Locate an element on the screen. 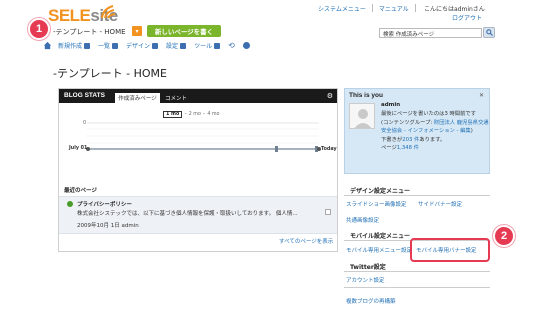 This screenshot has width=556, height=317. blog-title: -テンプレート - HOME is located at coordinates (89, 32).